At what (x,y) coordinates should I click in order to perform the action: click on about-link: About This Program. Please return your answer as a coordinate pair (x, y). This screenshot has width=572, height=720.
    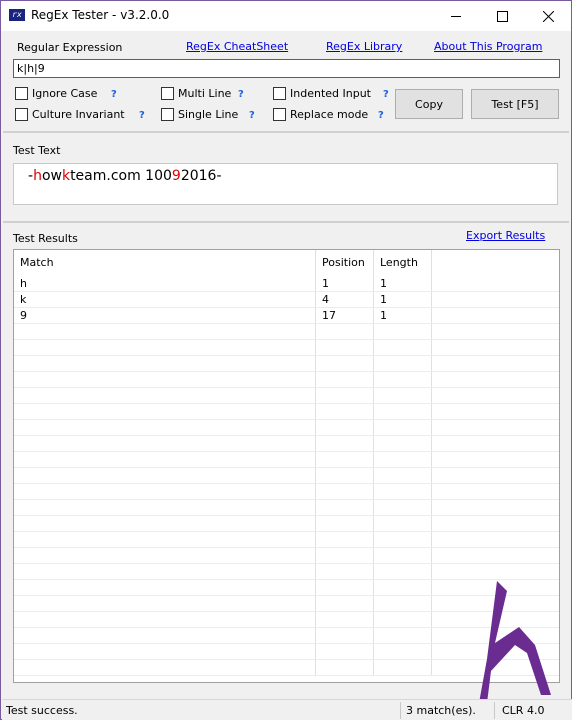
    Looking at the image, I should click on (488, 46).